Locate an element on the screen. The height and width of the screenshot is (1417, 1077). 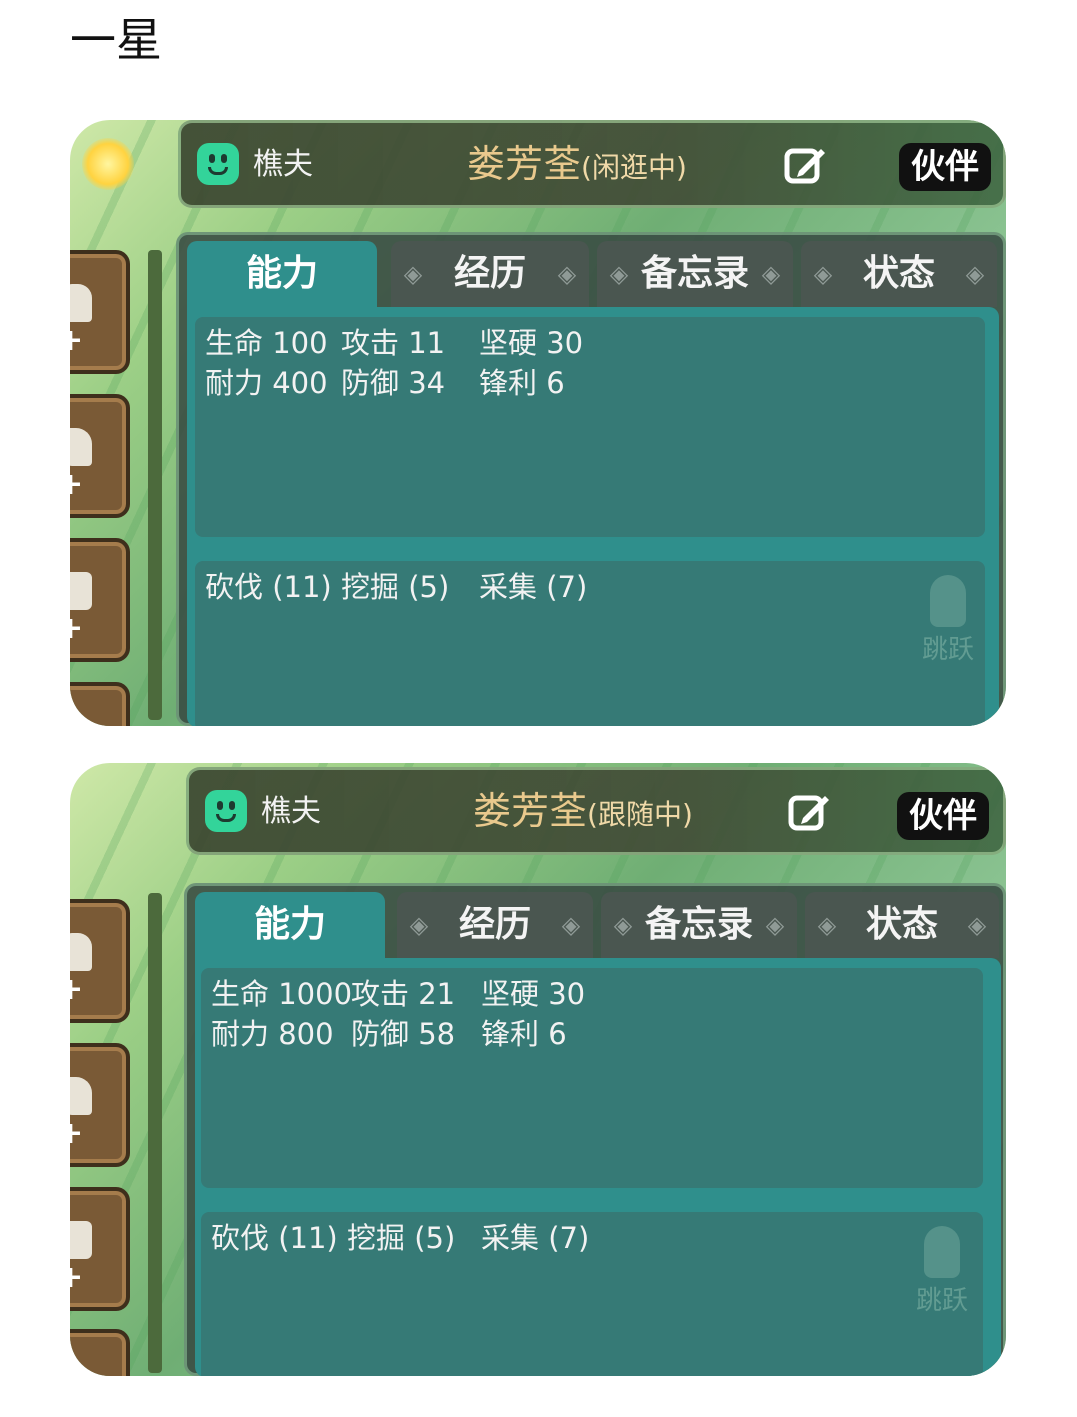
character-status: (闲逛中) is located at coordinates (634, 167).